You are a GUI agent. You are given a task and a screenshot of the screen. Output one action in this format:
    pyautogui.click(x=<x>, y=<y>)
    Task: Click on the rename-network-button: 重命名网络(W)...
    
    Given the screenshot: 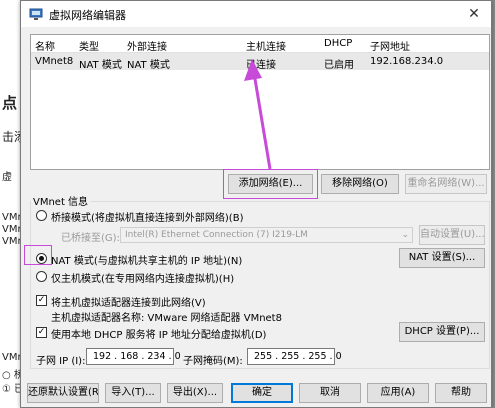 What is the action you would take?
    pyautogui.click(x=446, y=184)
    